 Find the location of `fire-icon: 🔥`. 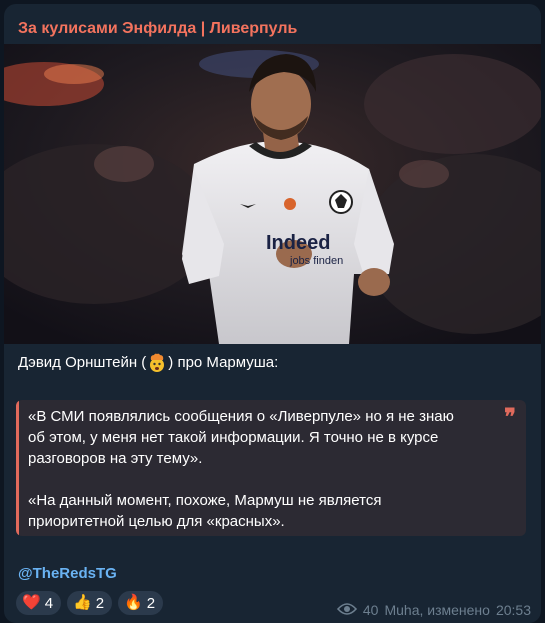

fire-icon: 🔥 is located at coordinates (133, 602).